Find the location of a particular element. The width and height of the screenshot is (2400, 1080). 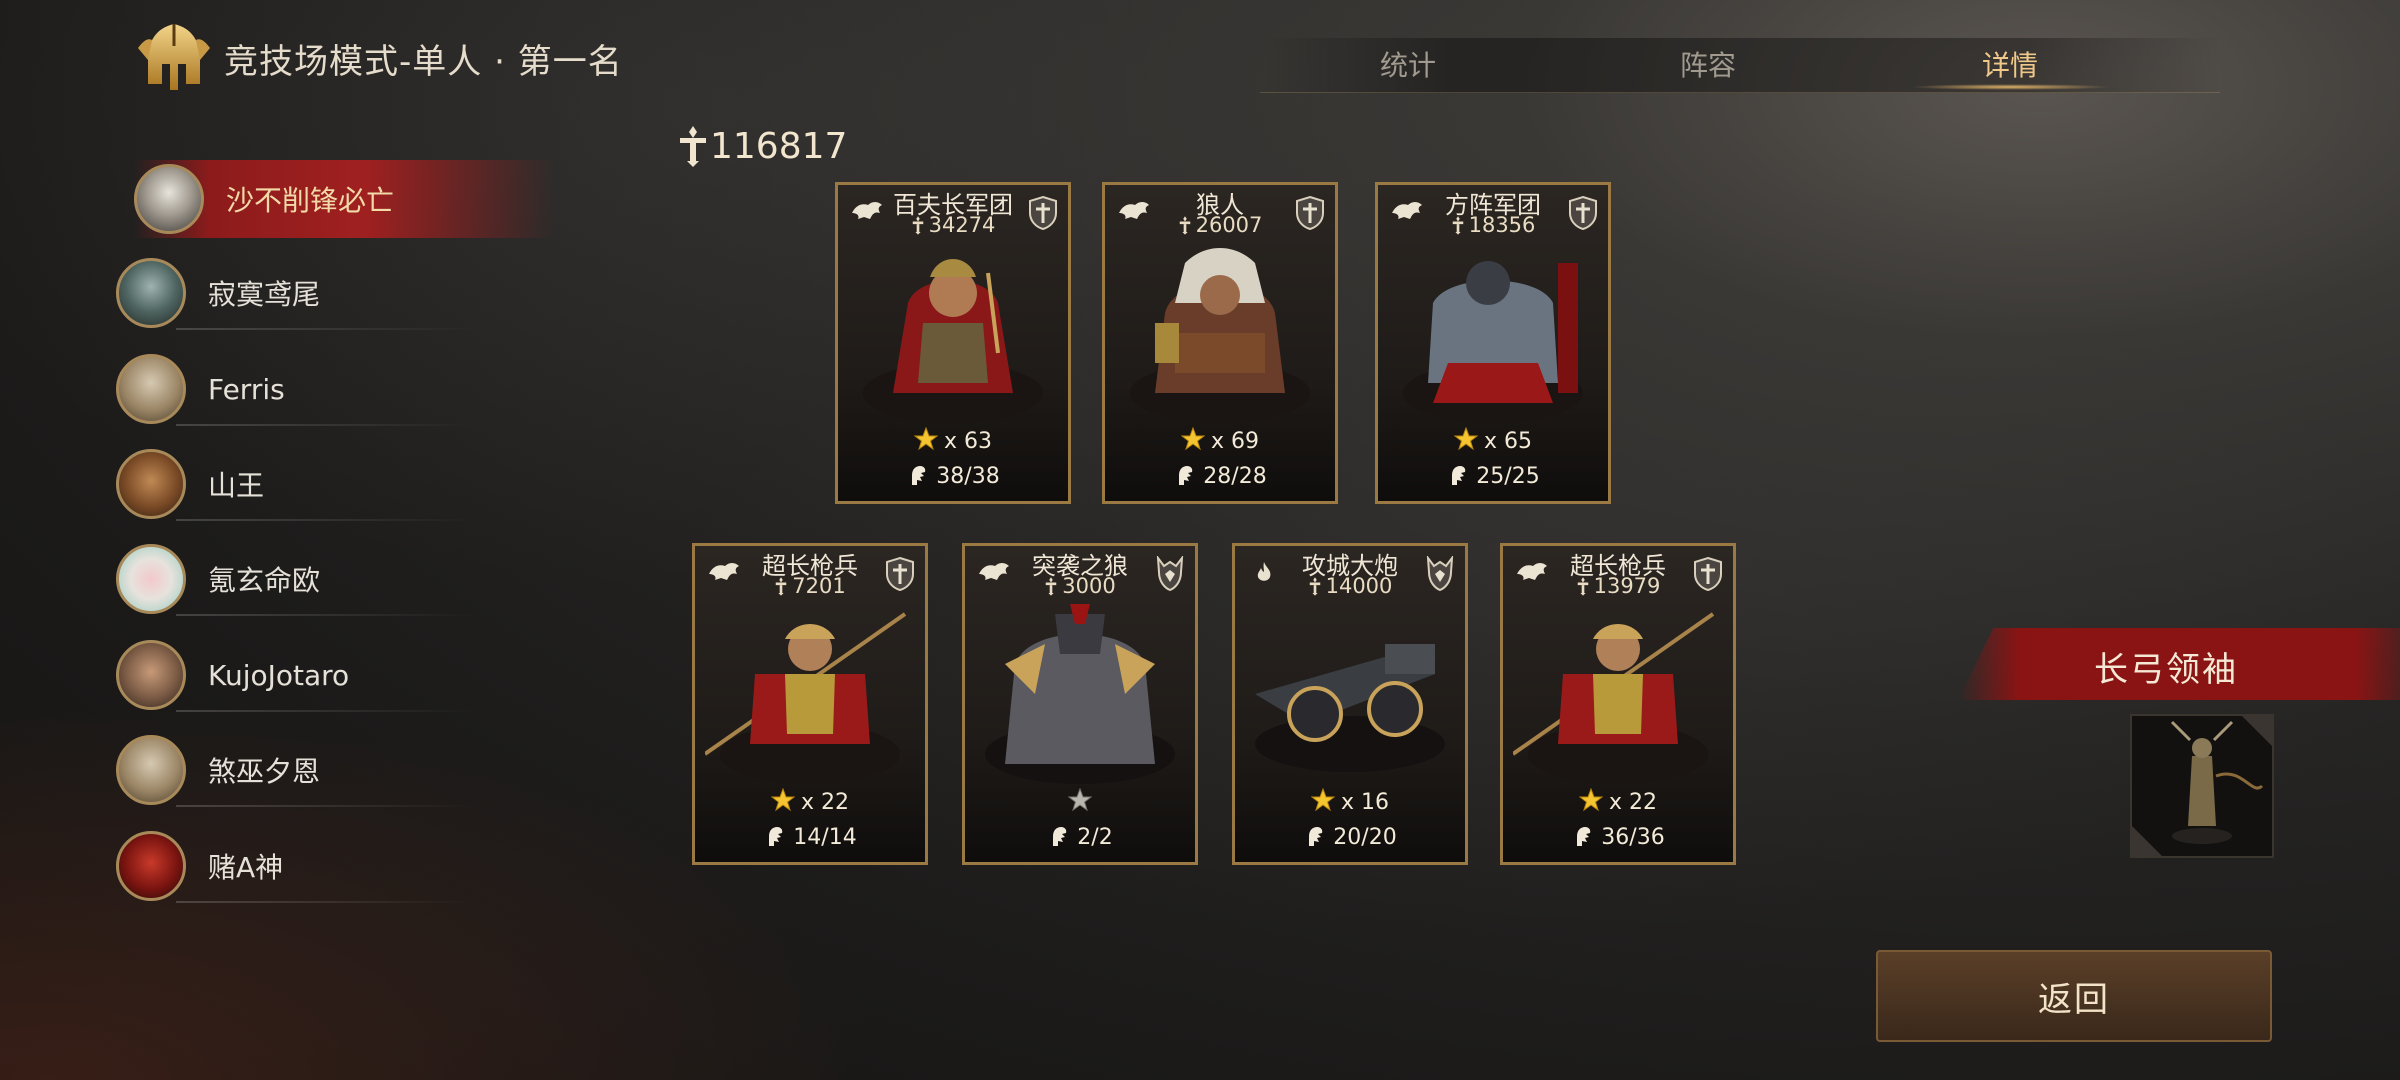

player-item-5: 氪玄命欧 is located at coordinates (301, 579).